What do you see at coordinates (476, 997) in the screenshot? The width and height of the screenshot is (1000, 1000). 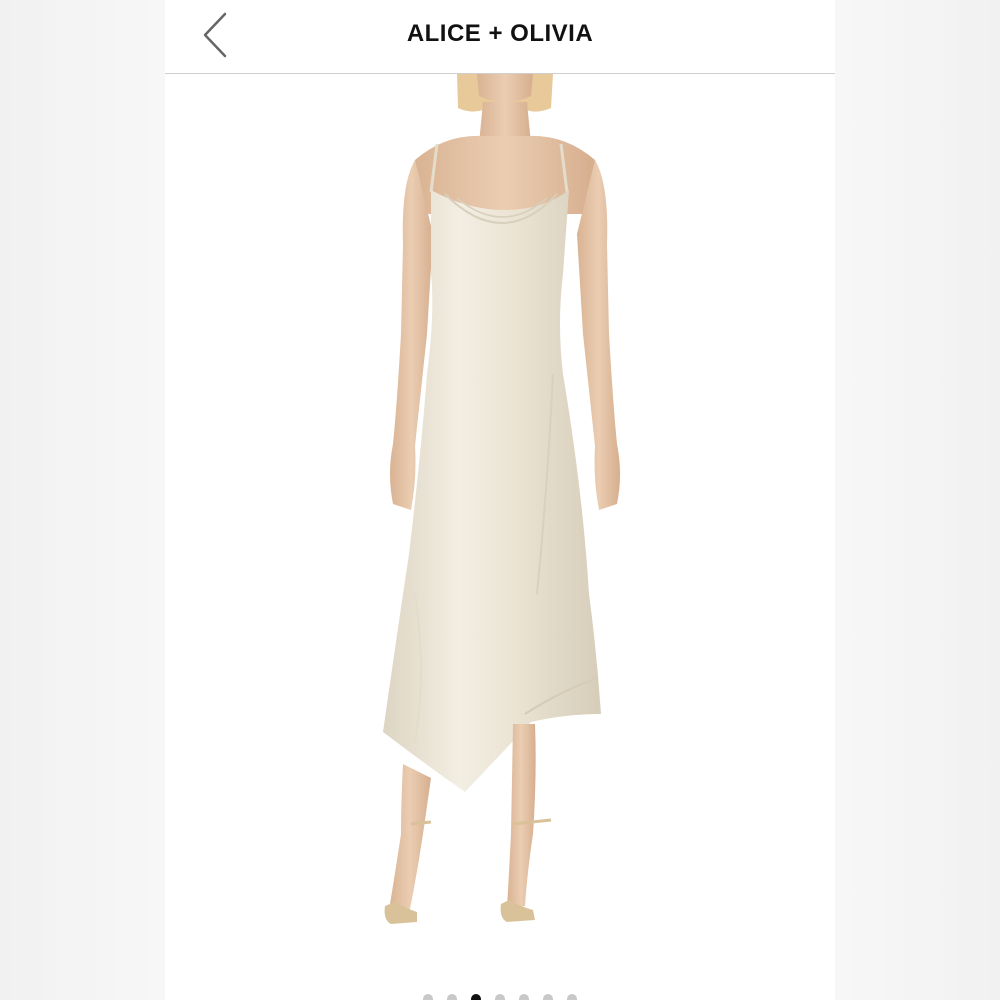 I see `carousel-dot-active` at bounding box center [476, 997].